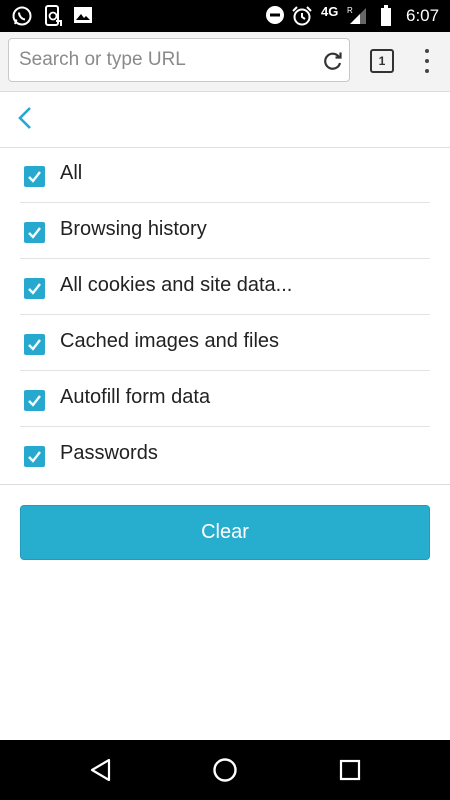 The width and height of the screenshot is (450, 800). What do you see at coordinates (225, 399) in the screenshot?
I see `option-autofill: Autofill form data` at bounding box center [225, 399].